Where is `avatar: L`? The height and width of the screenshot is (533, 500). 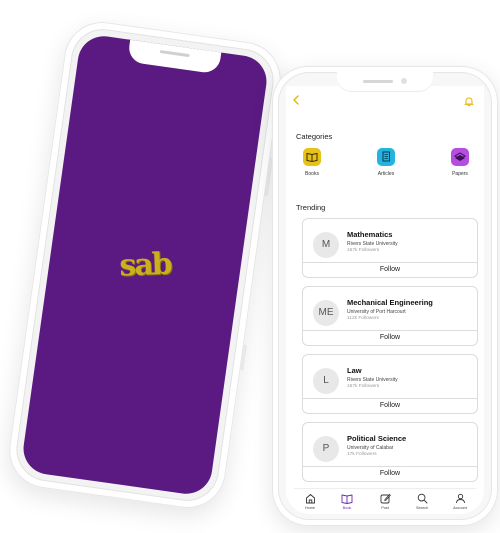 avatar: L is located at coordinates (326, 381).